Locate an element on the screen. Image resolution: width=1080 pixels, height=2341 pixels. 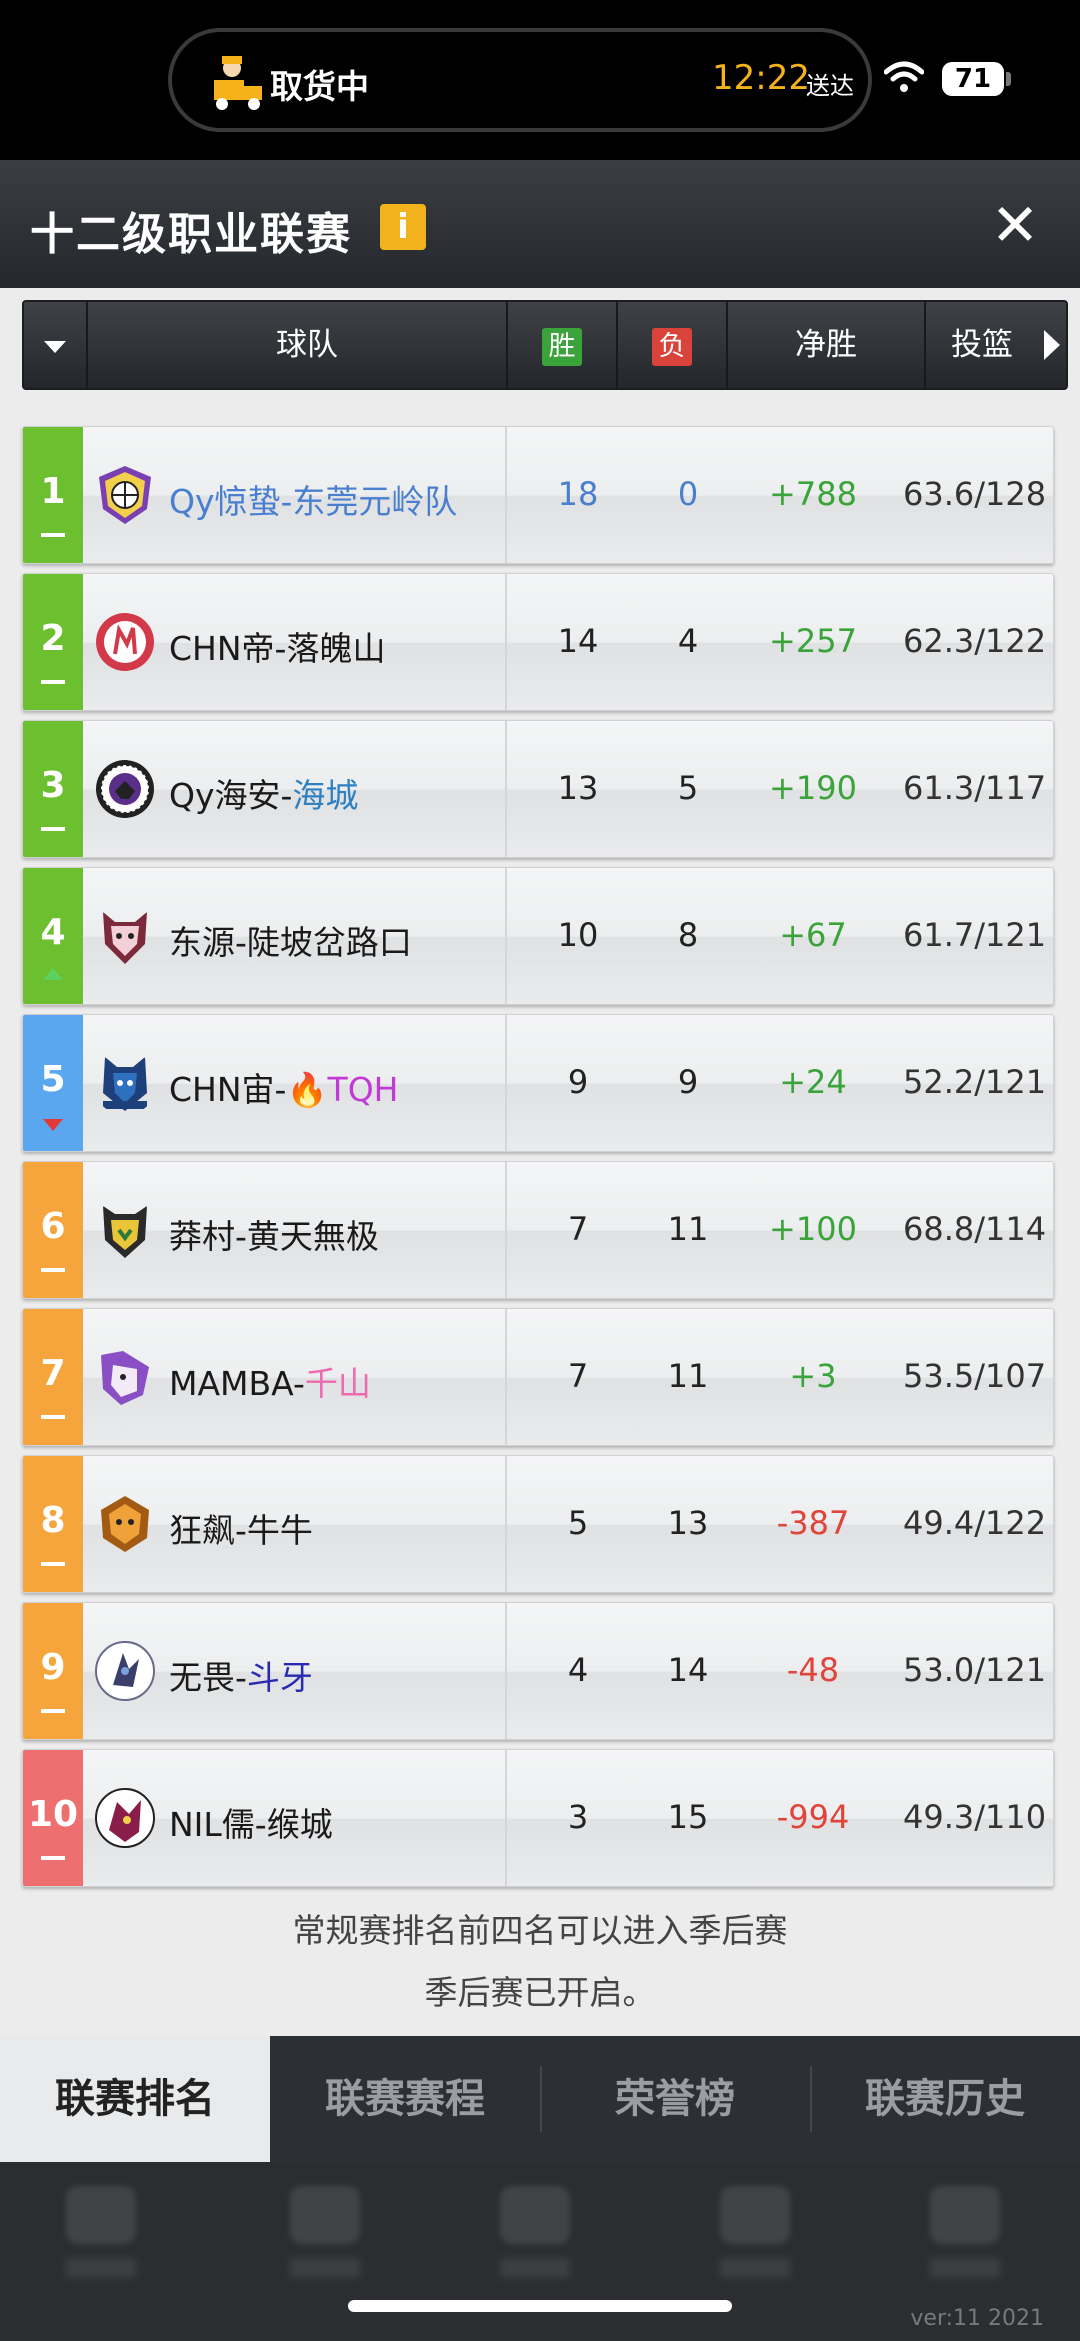
close-icon: ✕ is located at coordinates (1015, 225).